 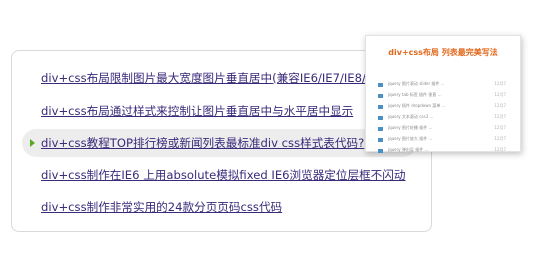 What do you see at coordinates (161, 207) in the screenshot?
I see `article-link: div+css制作非常实用的24款分页页码css代码` at bounding box center [161, 207].